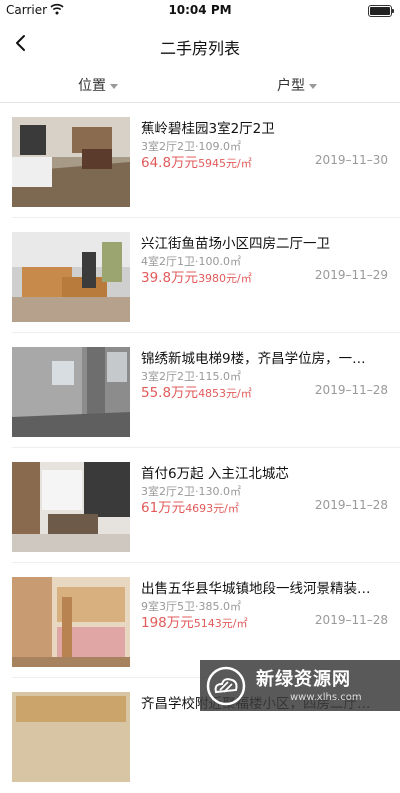 This screenshot has width=400, height=793. I want to click on navbar: 二手房列表, so click(200, 44).